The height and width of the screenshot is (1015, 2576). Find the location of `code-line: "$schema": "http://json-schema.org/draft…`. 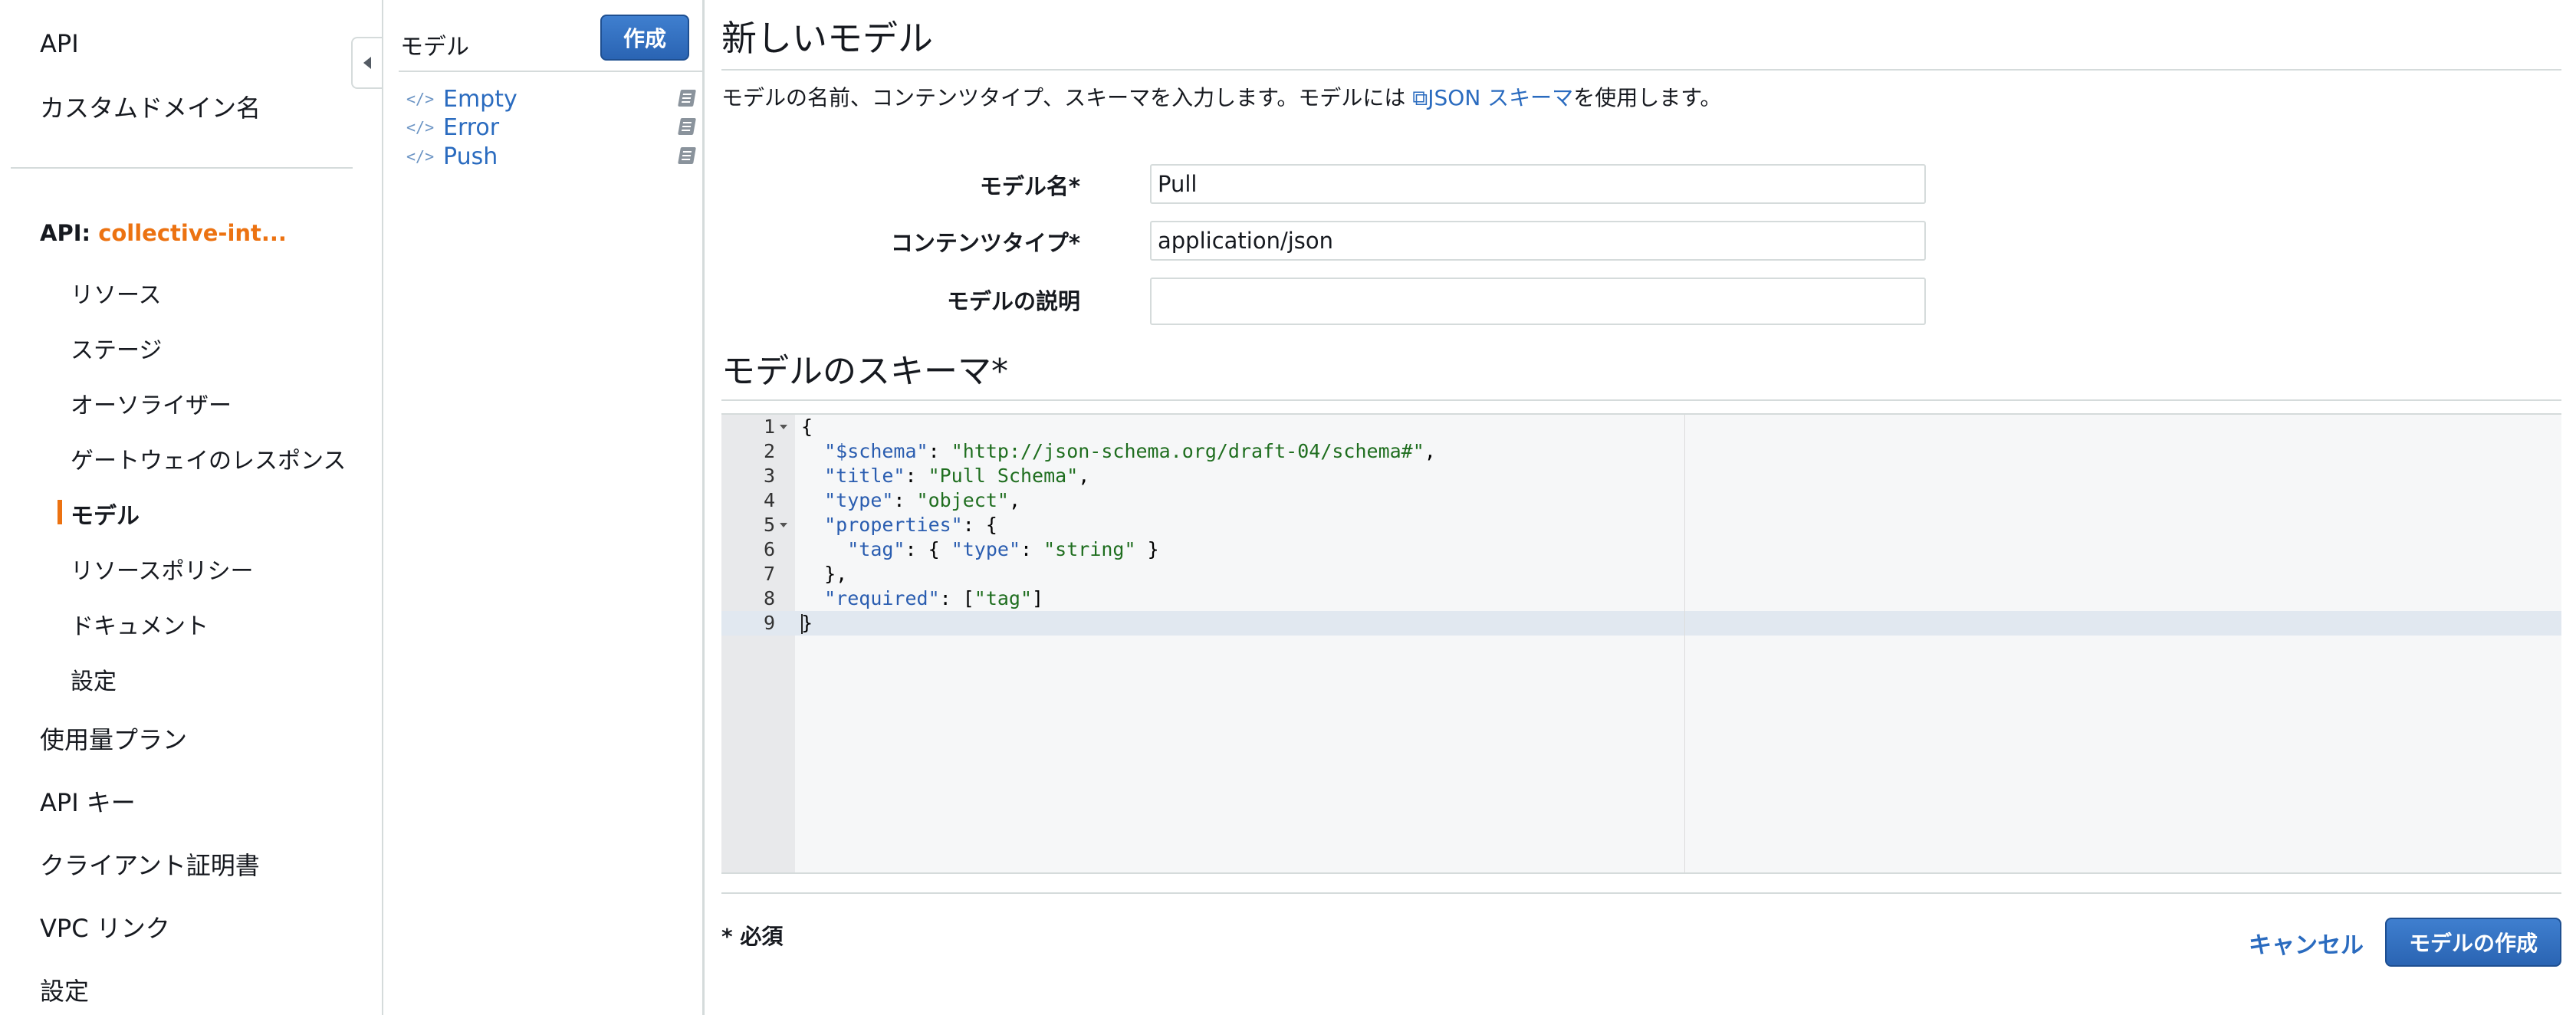

code-line: "$schema": "http://json-schema.org/draft… is located at coordinates (1130, 451).